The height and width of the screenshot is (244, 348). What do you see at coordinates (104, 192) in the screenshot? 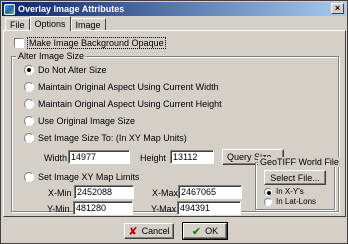
I see `xmin-input: 2452088` at bounding box center [104, 192].